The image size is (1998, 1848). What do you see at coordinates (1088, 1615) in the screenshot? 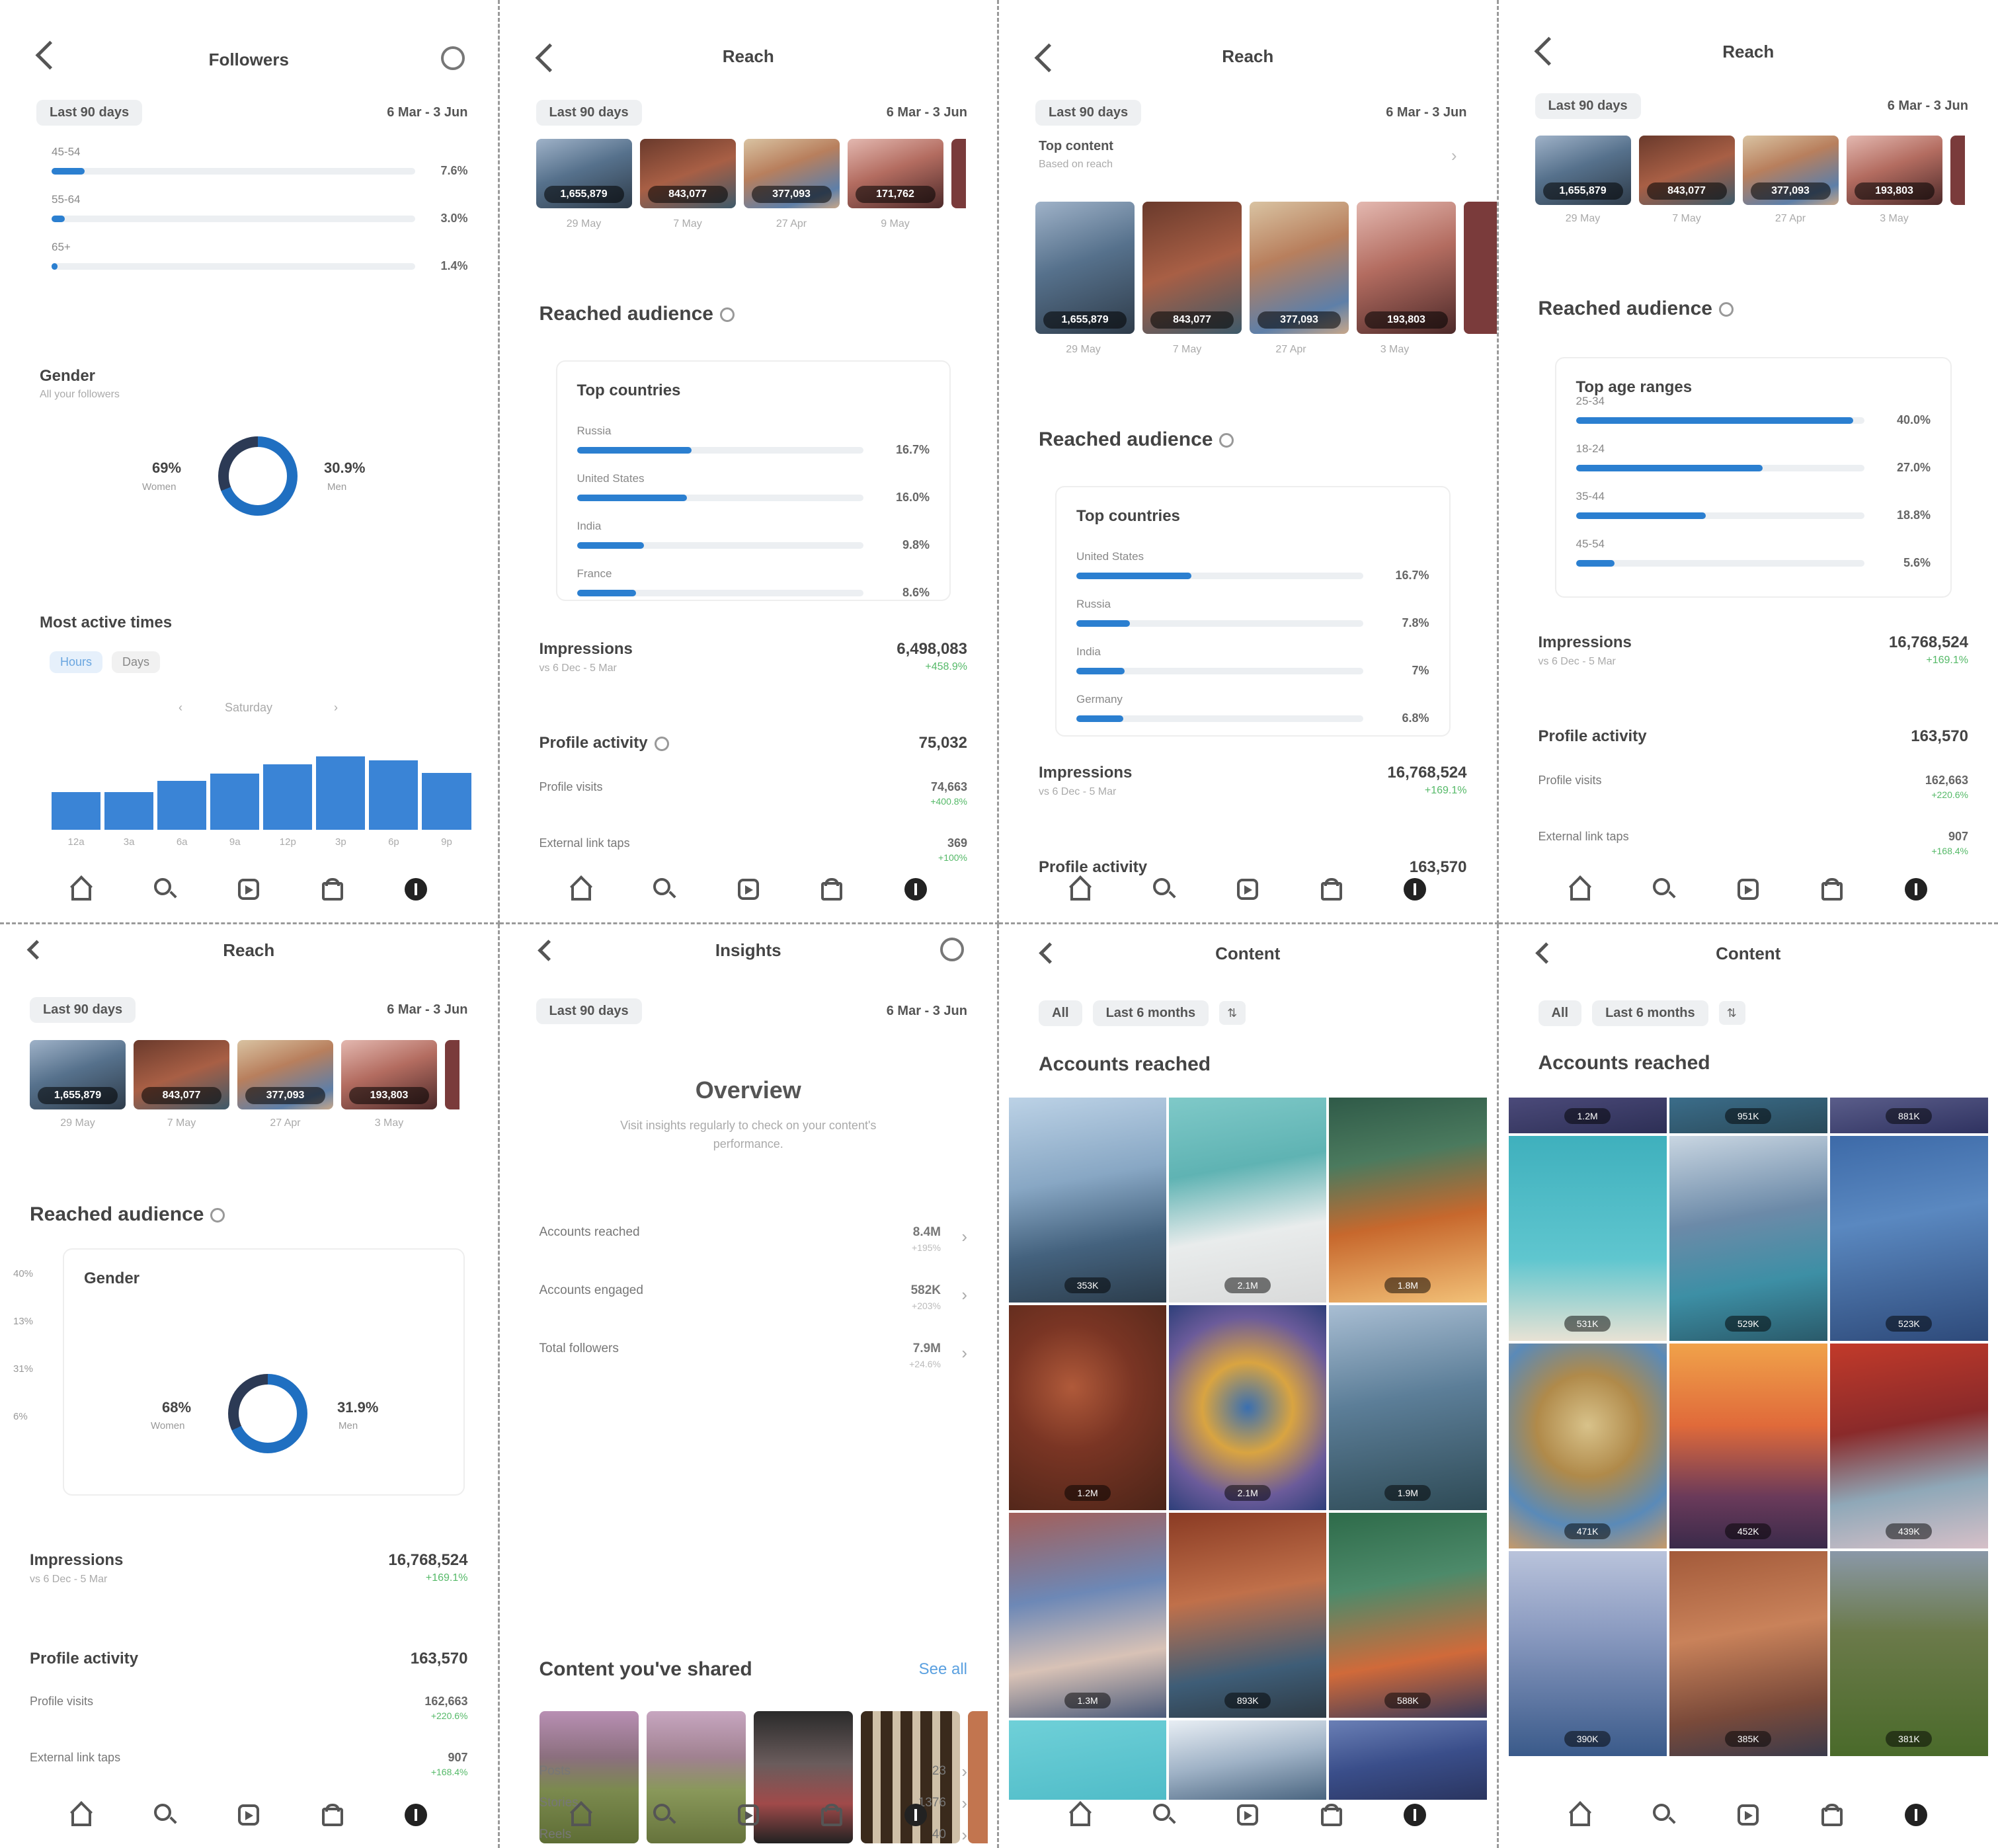
I see `content-thumb: 1.3M` at bounding box center [1088, 1615].